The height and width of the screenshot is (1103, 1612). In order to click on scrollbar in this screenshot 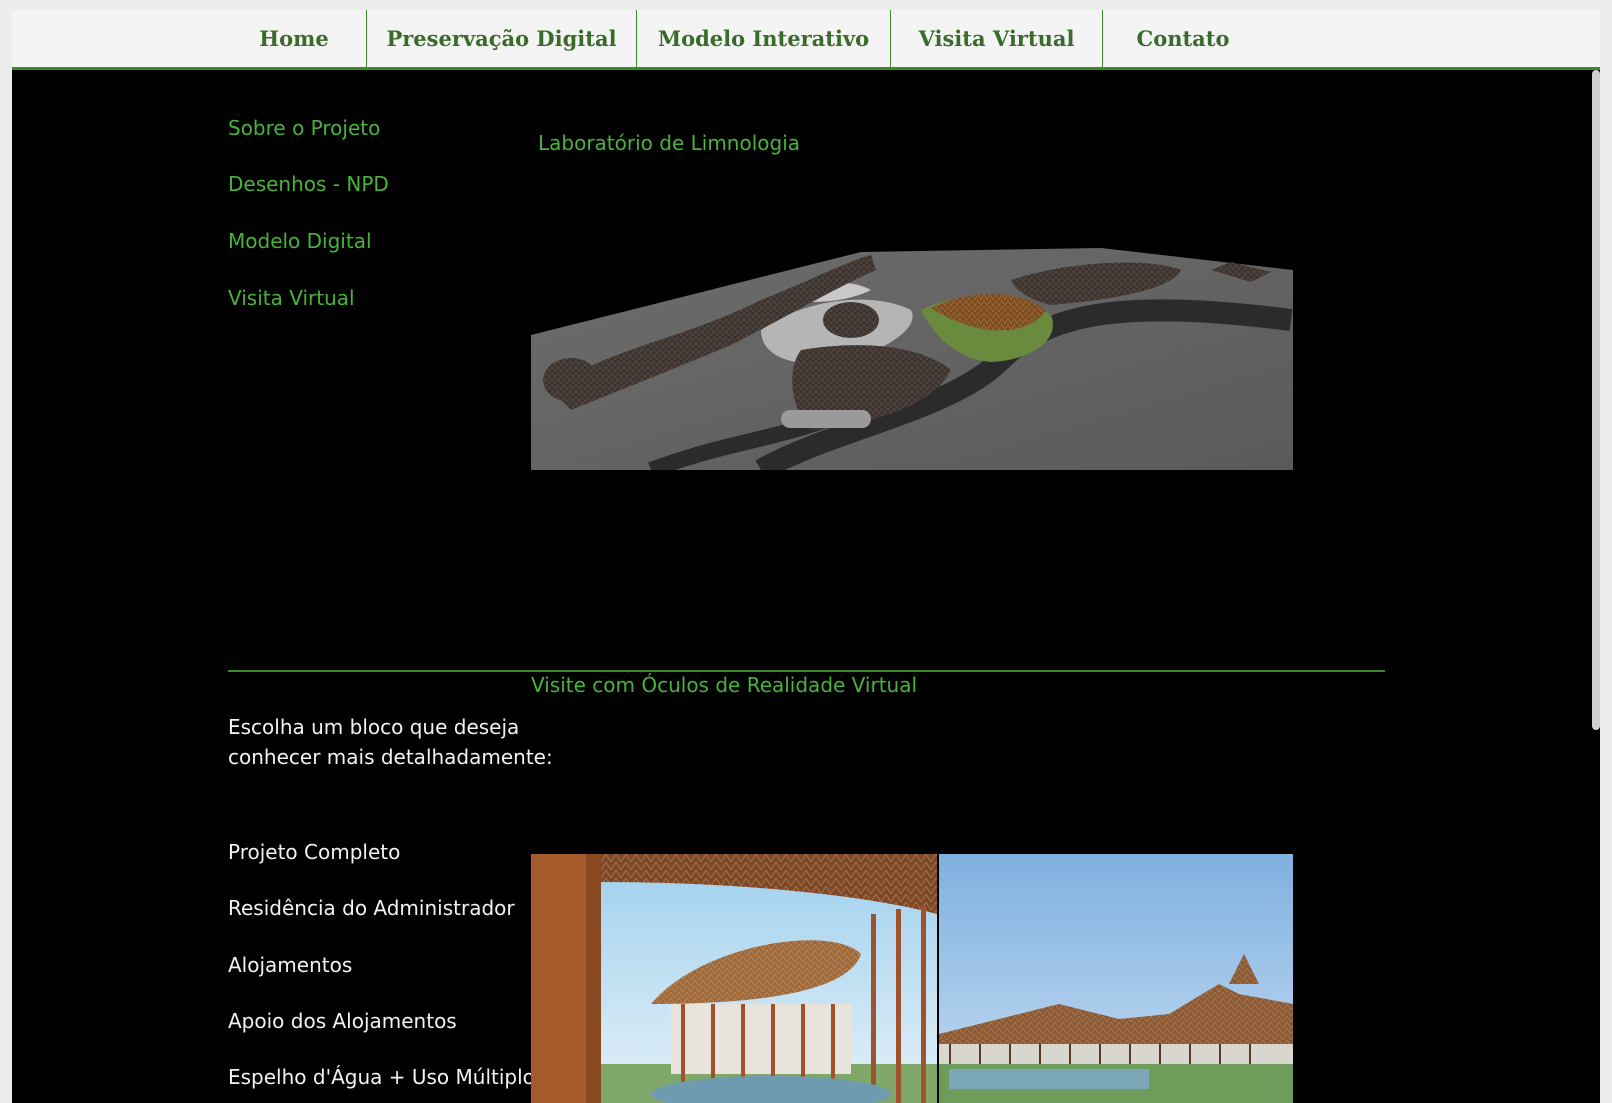, I will do `click(1596, 400)`.